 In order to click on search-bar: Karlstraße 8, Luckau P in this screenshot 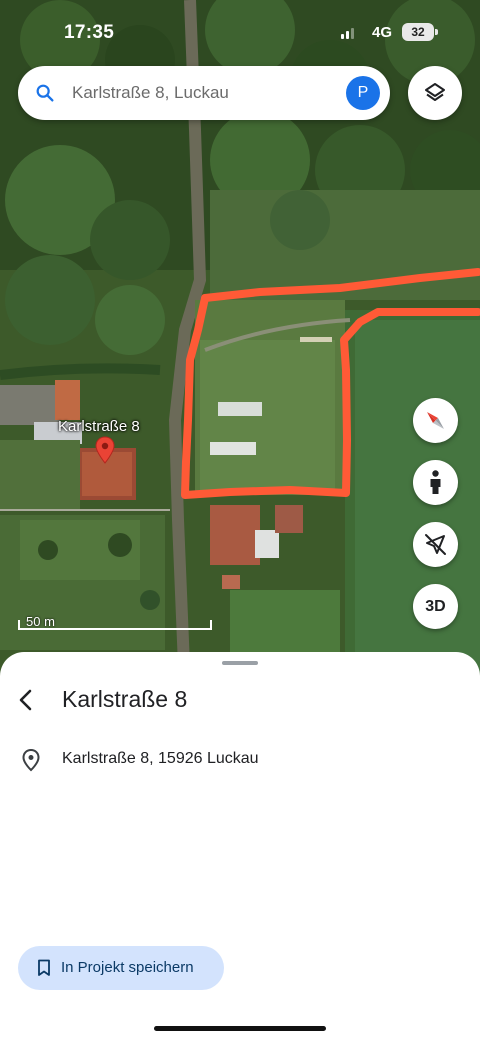, I will do `click(204, 93)`.